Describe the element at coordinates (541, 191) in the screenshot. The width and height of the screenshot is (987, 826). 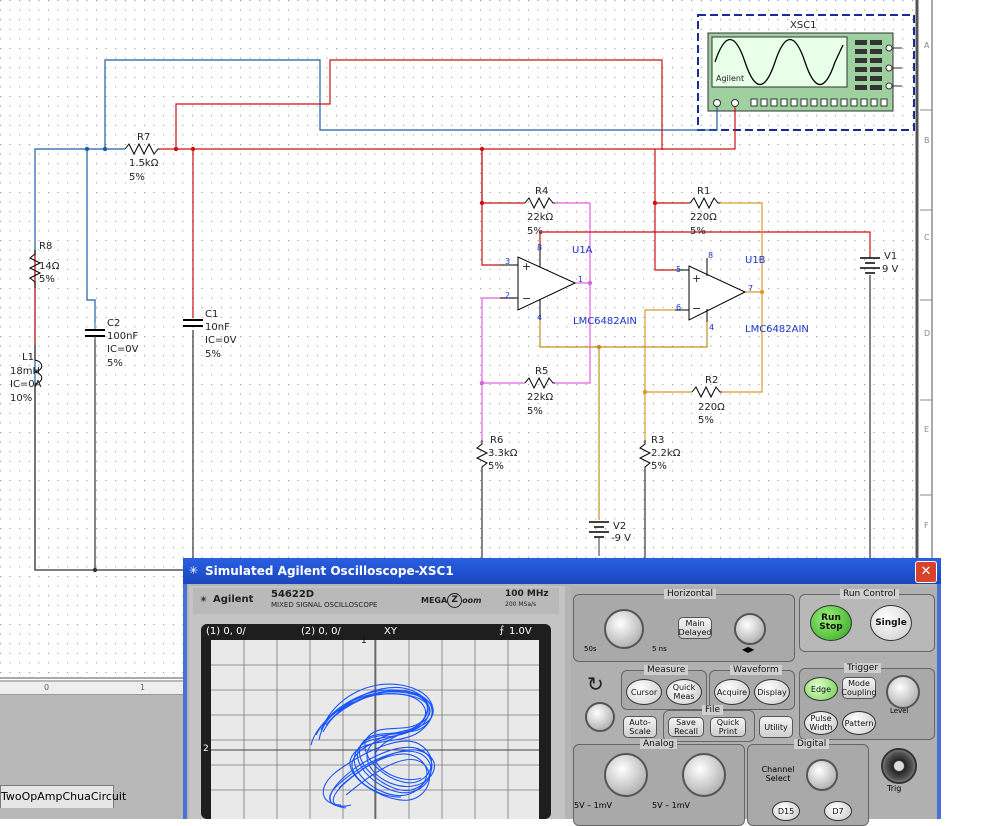
I see `r4-name: R4` at that location.